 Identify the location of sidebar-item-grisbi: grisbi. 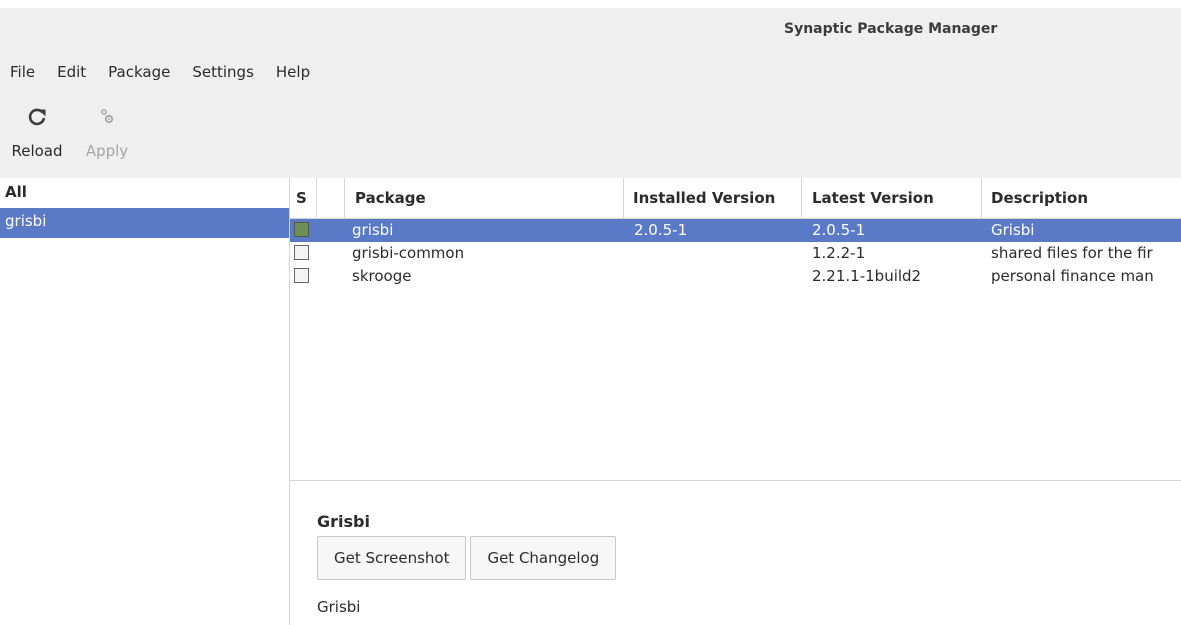
(144, 223).